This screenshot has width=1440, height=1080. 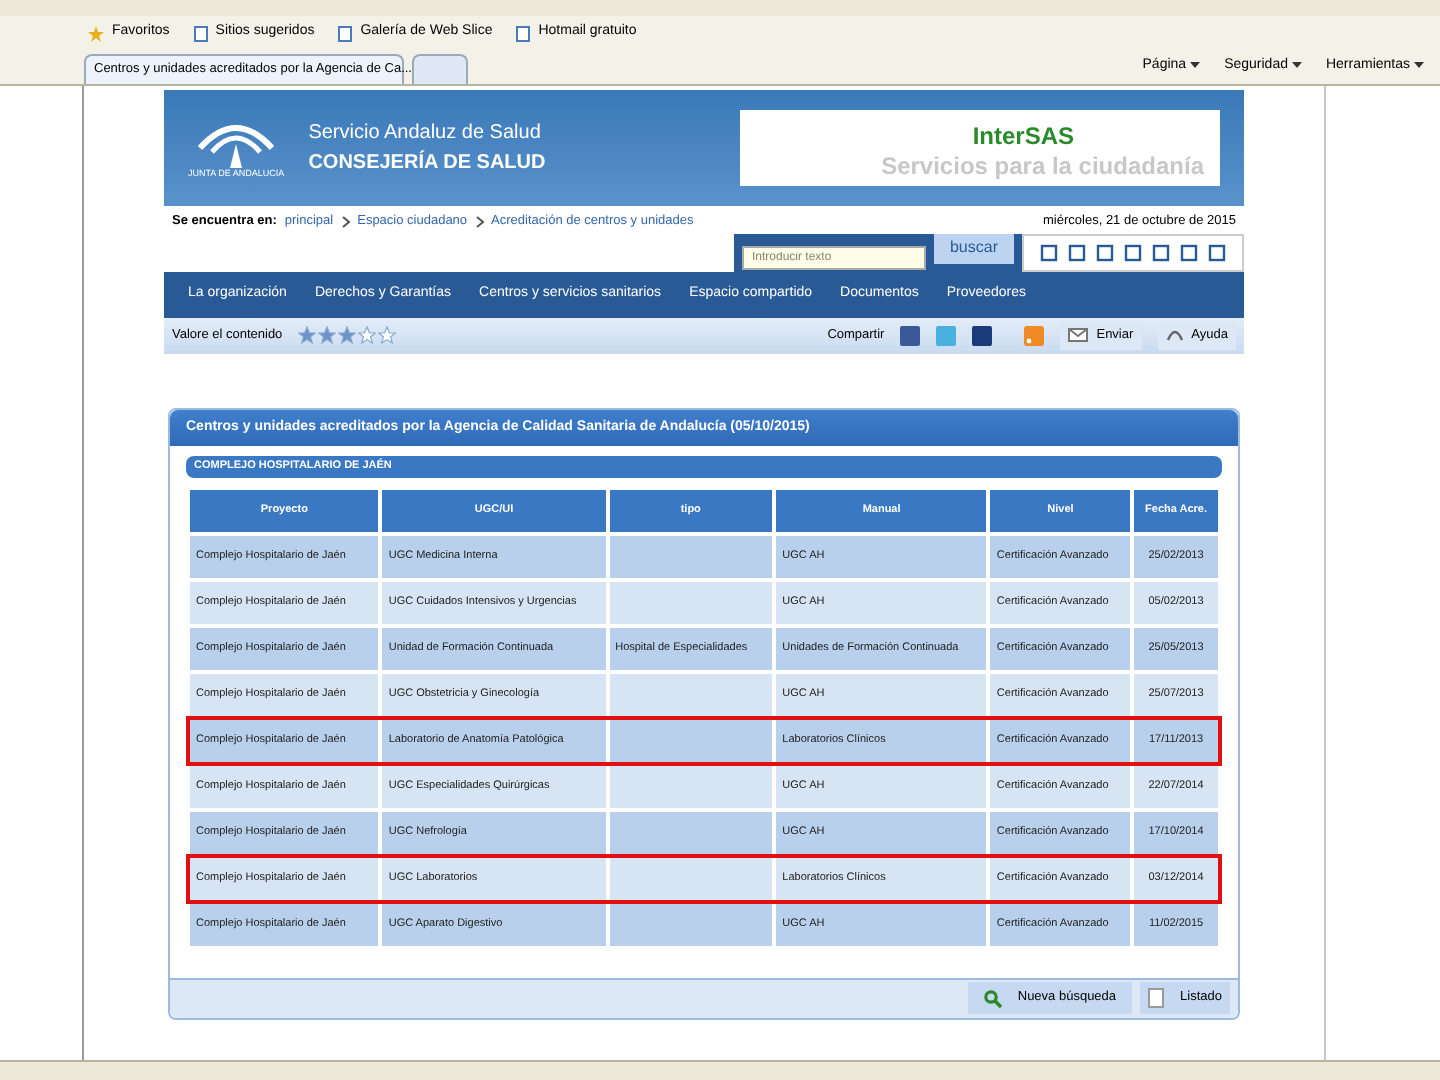 What do you see at coordinates (1034, 335) in the screenshot?
I see `rss-icon` at bounding box center [1034, 335].